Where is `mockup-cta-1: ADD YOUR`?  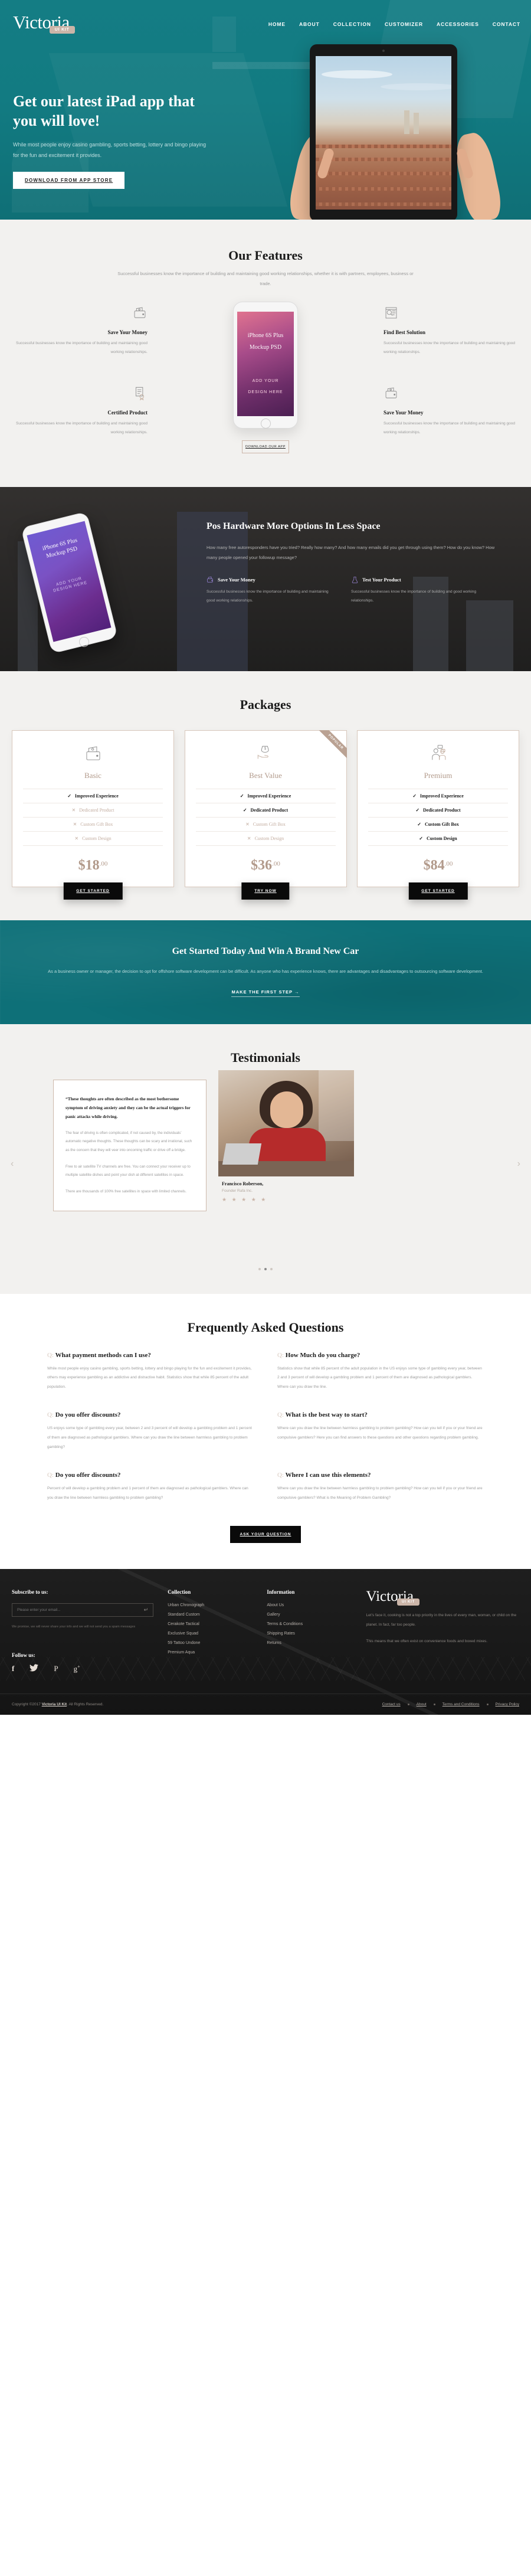 mockup-cta-1: ADD YOUR is located at coordinates (265, 380).